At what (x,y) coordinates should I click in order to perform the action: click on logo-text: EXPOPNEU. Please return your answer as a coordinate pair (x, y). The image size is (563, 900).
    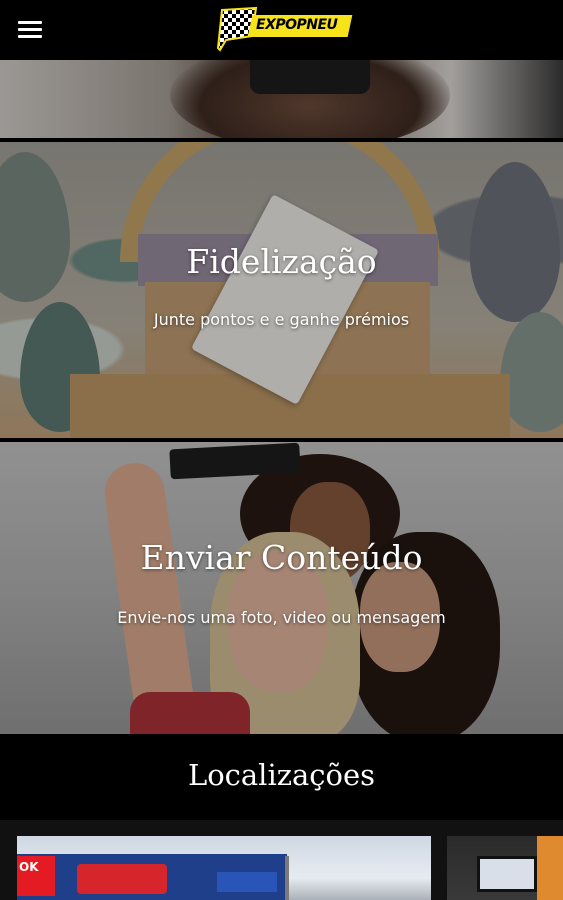
    Looking at the image, I should click on (297, 25).